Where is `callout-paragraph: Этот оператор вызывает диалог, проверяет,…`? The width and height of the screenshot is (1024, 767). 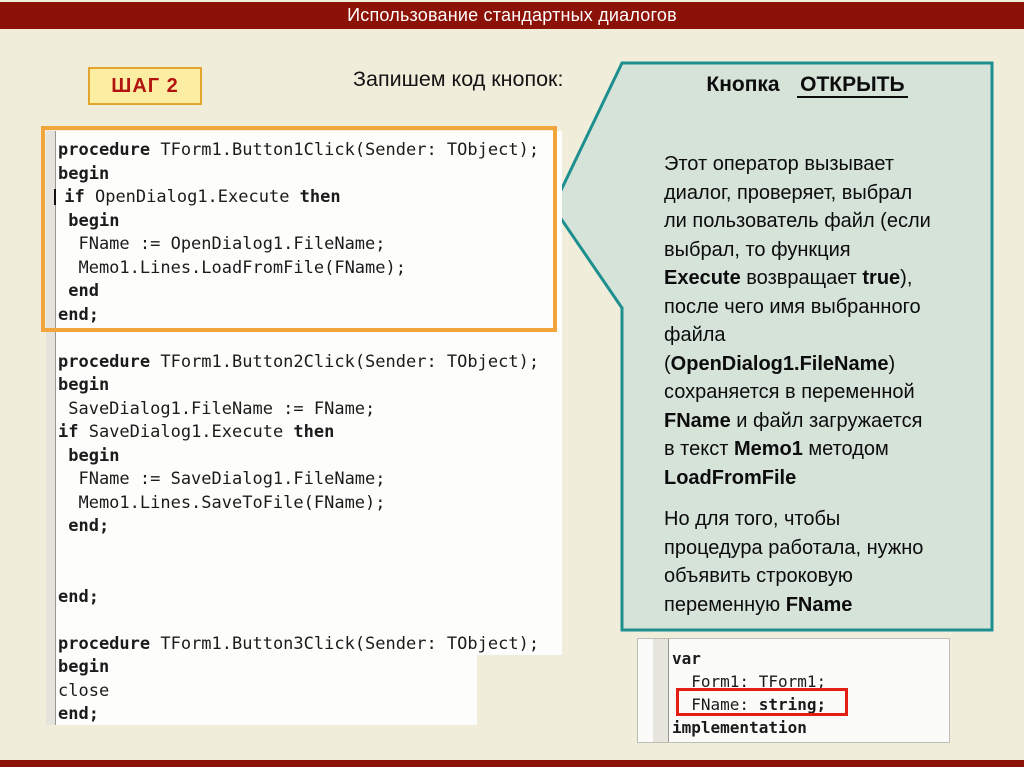
callout-paragraph: Этот оператор вызывает диалог, проверяет,… is located at coordinates (797, 321).